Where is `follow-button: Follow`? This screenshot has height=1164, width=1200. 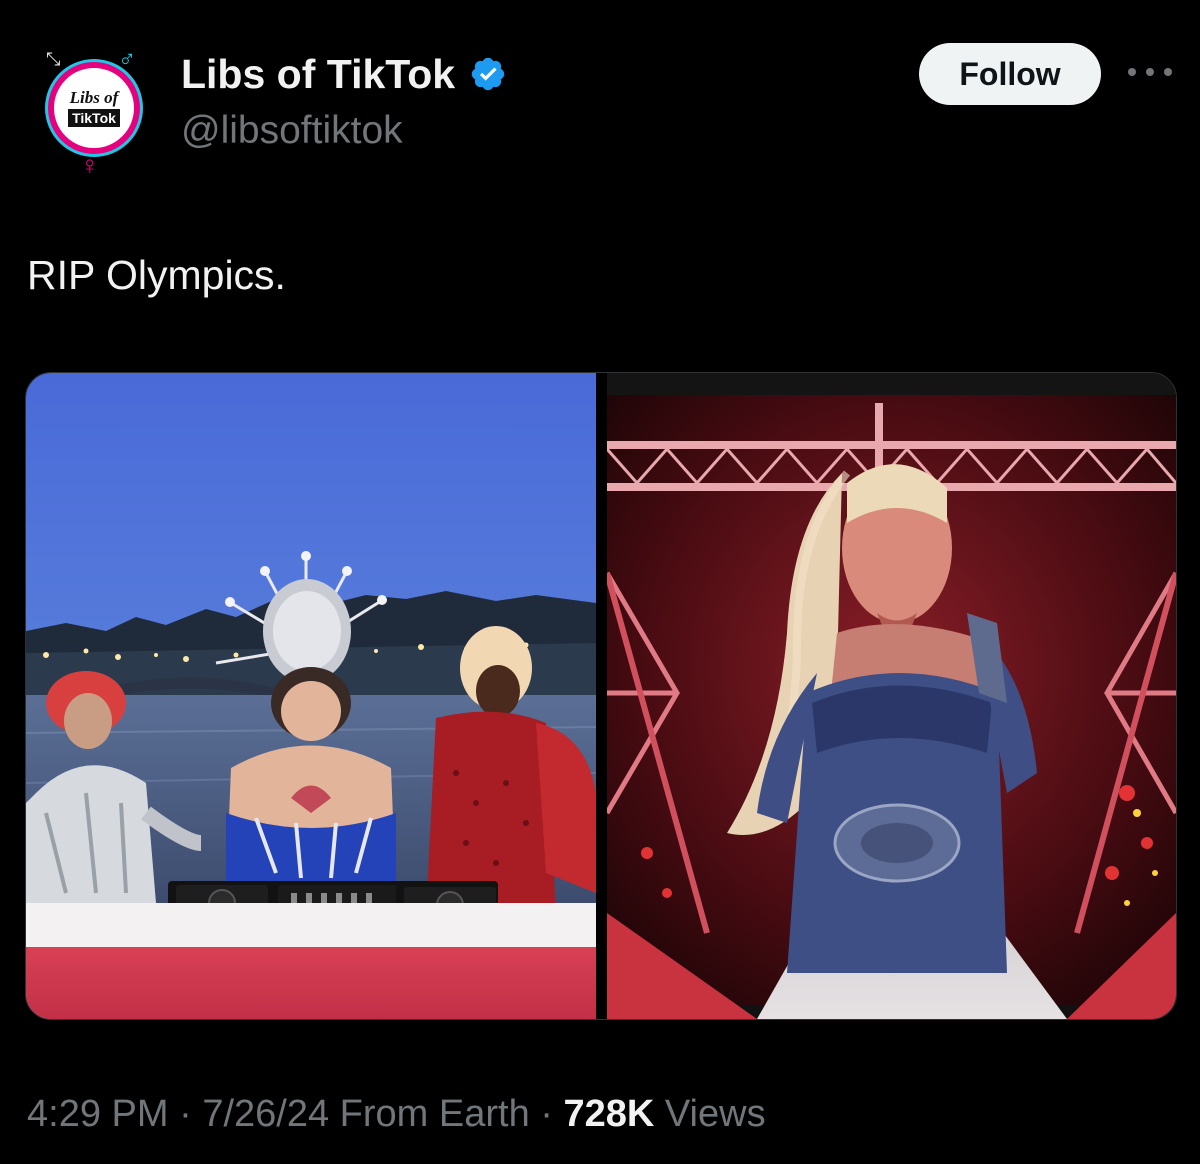 follow-button: Follow is located at coordinates (1010, 74).